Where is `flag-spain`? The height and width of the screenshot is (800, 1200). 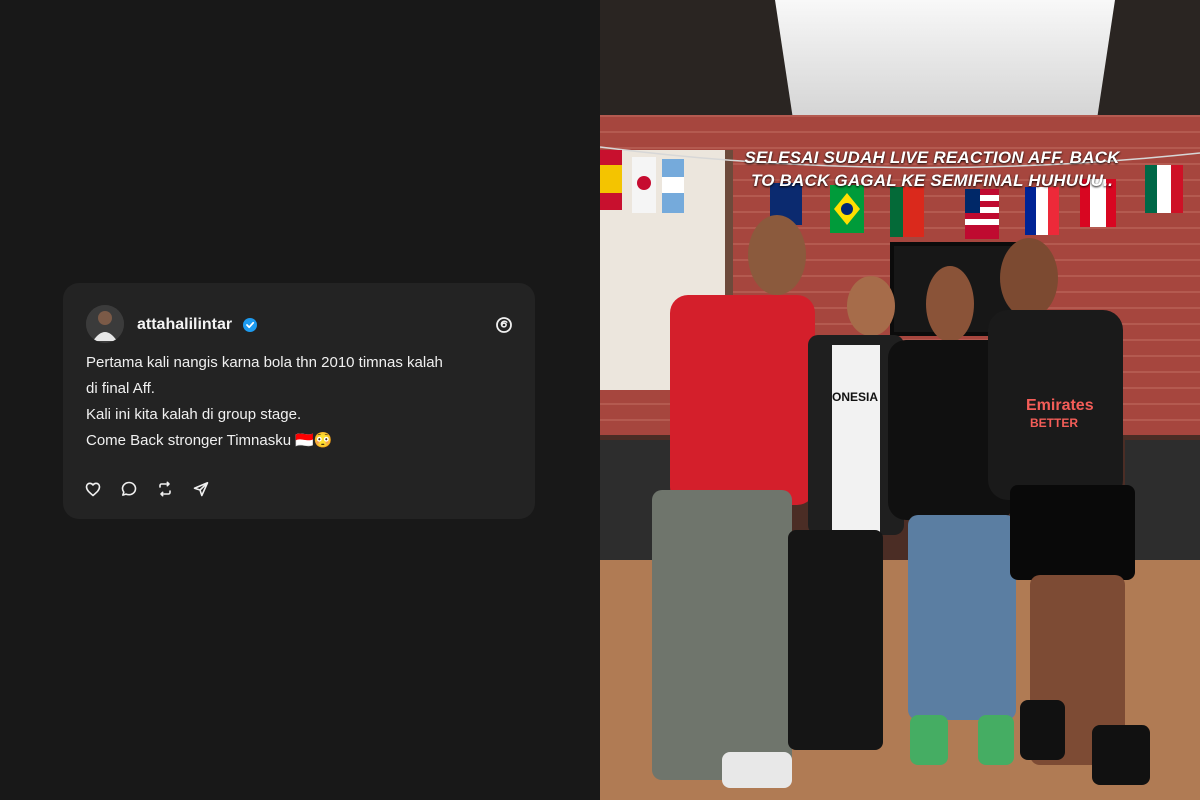 flag-spain is located at coordinates (611, 180).